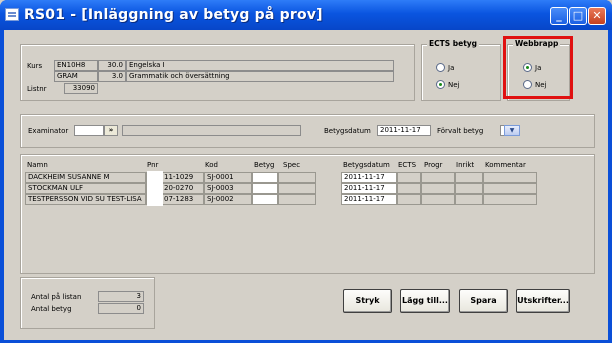 The image size is (612, 343). I want to click on ects-panel, so click(461, 72).